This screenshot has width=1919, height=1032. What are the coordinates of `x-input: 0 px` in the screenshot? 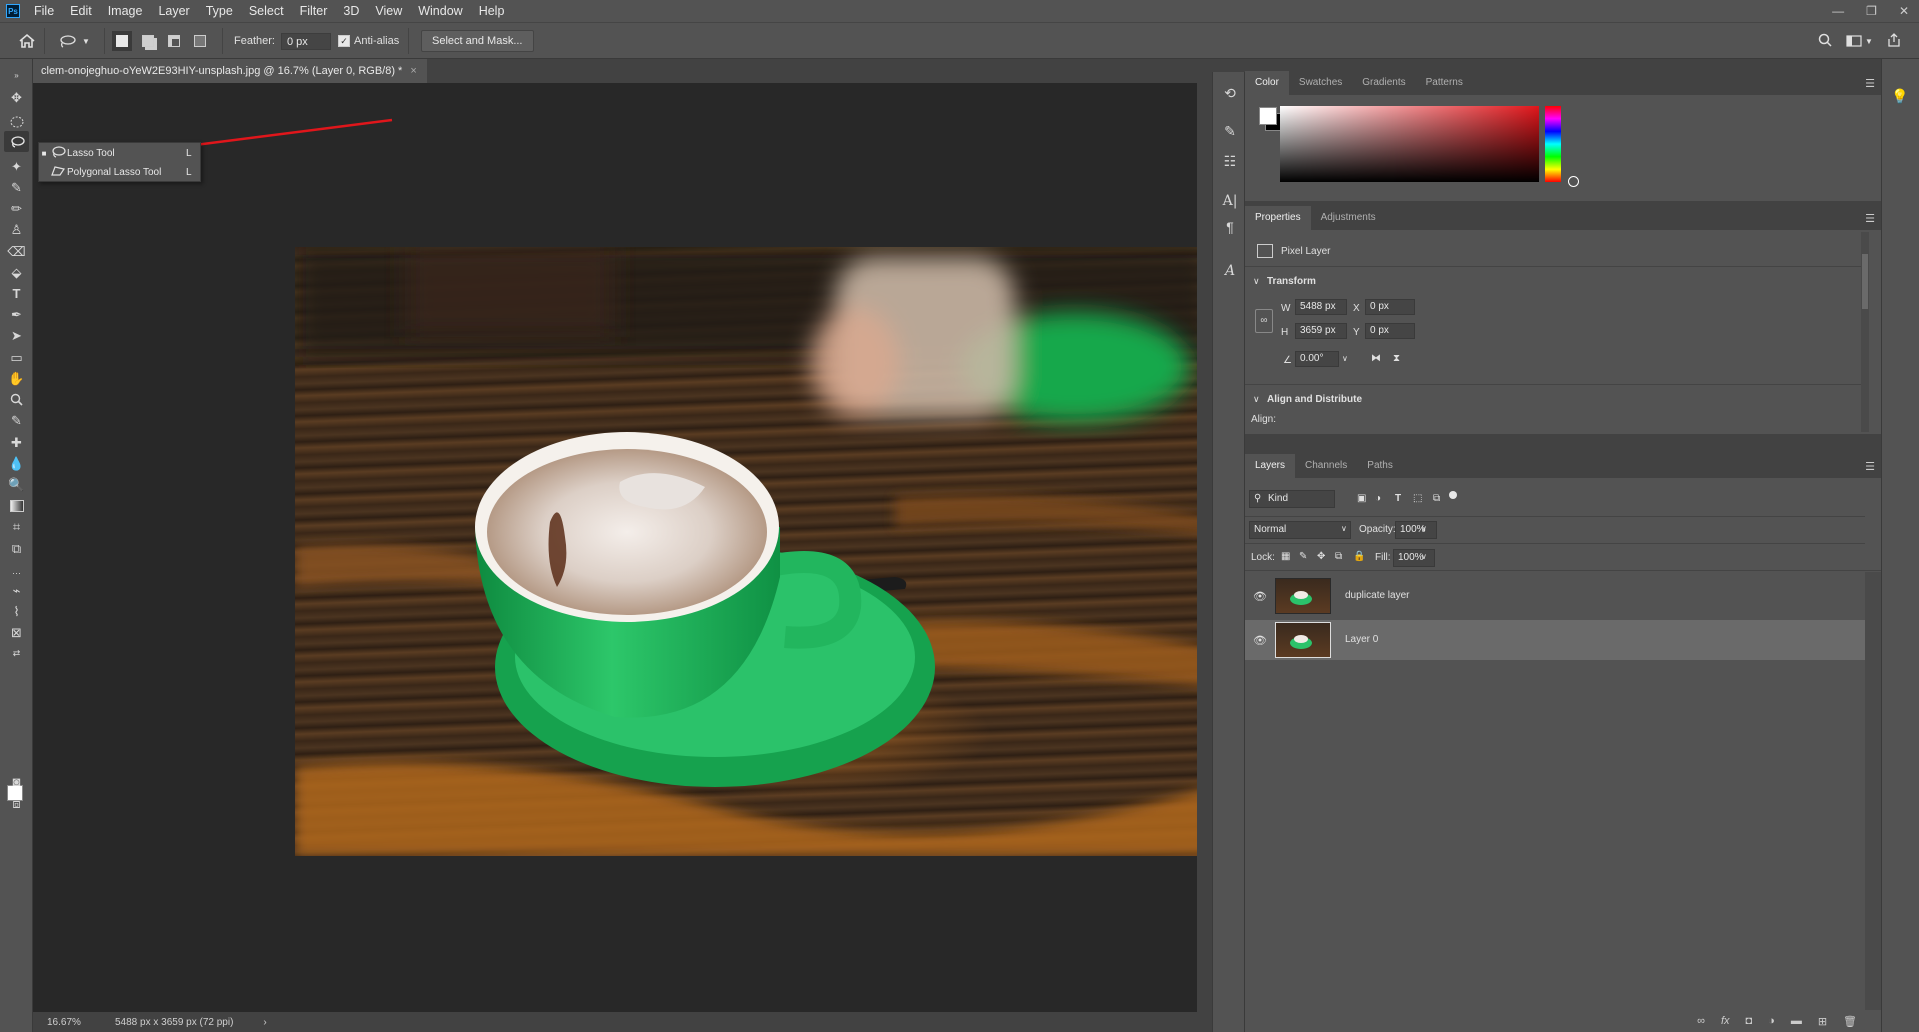 It's located at (1390, 307).